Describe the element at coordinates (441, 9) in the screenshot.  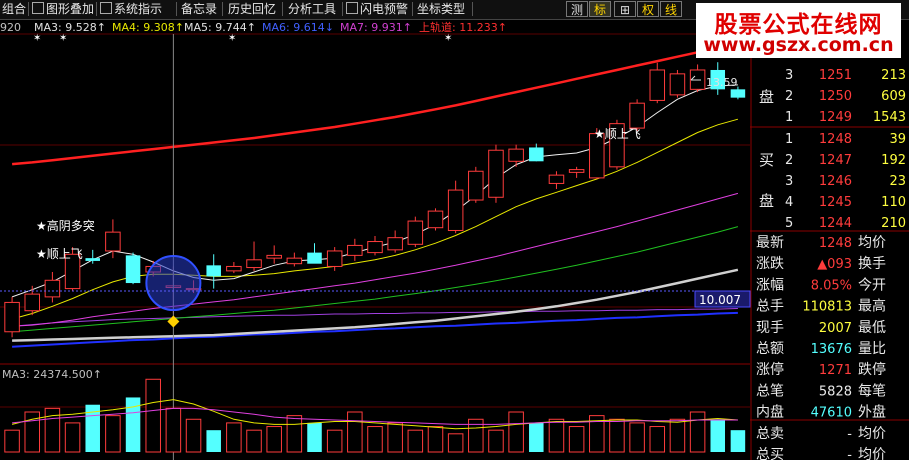
I see `toolbar-axis-type: 坐标类型` at that location.